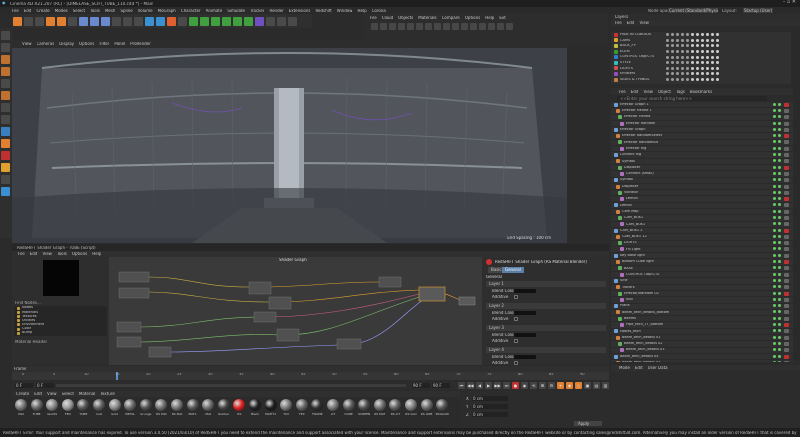 The height and width of the screenshot is (437, 800). Describe the element at coordinates (86, 44) in the screenshot. I see `viewport-menu-options: Options` at that location.